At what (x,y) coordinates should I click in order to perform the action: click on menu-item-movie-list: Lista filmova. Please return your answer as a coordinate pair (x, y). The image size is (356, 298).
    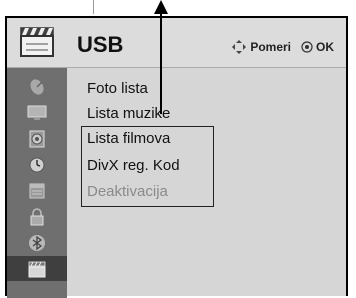
    Looking at the image, I should click on (128, 138).